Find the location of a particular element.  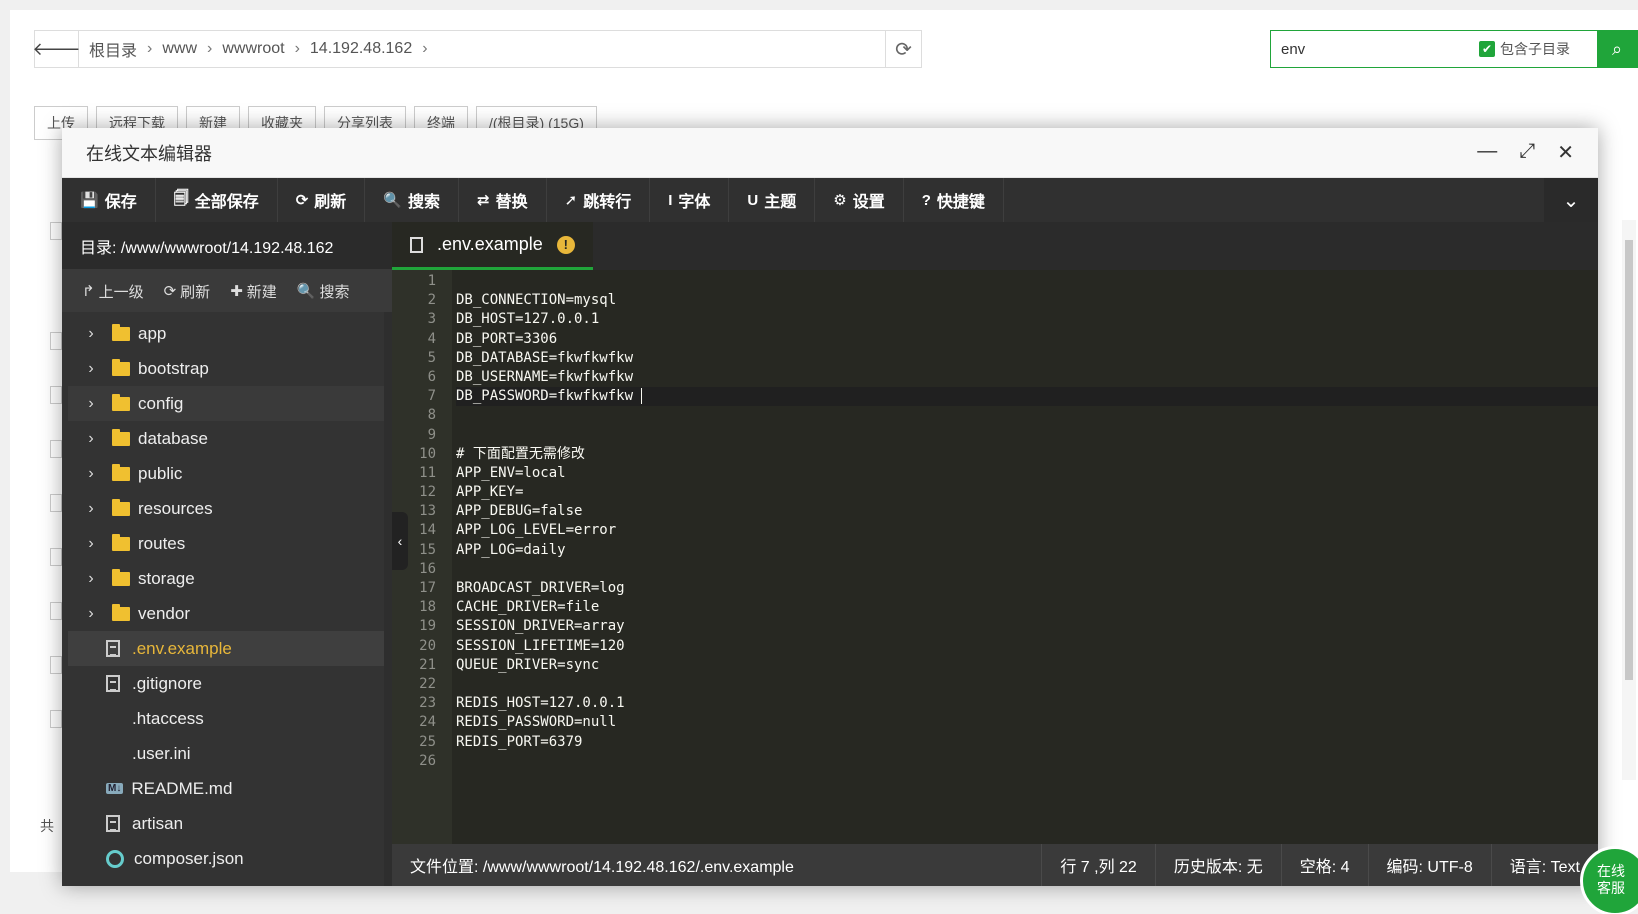

file-search-input is located at coordinates (1371, 49).